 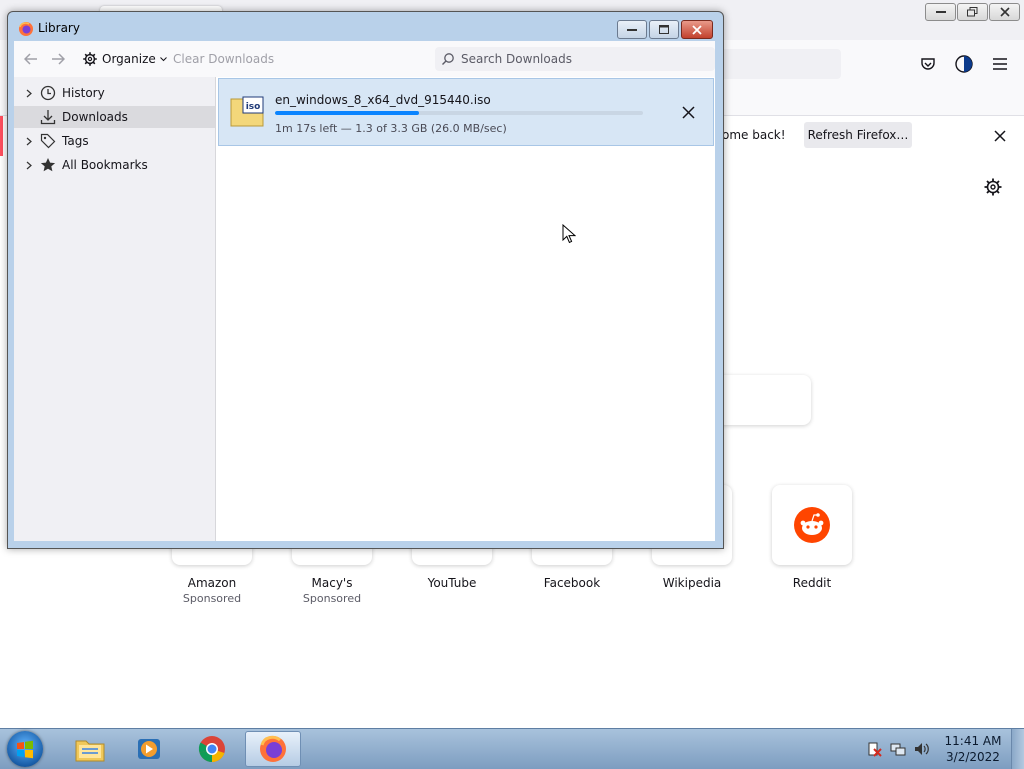 I want to click on shortcut-label: Reddit, so click(x=812, y=583).